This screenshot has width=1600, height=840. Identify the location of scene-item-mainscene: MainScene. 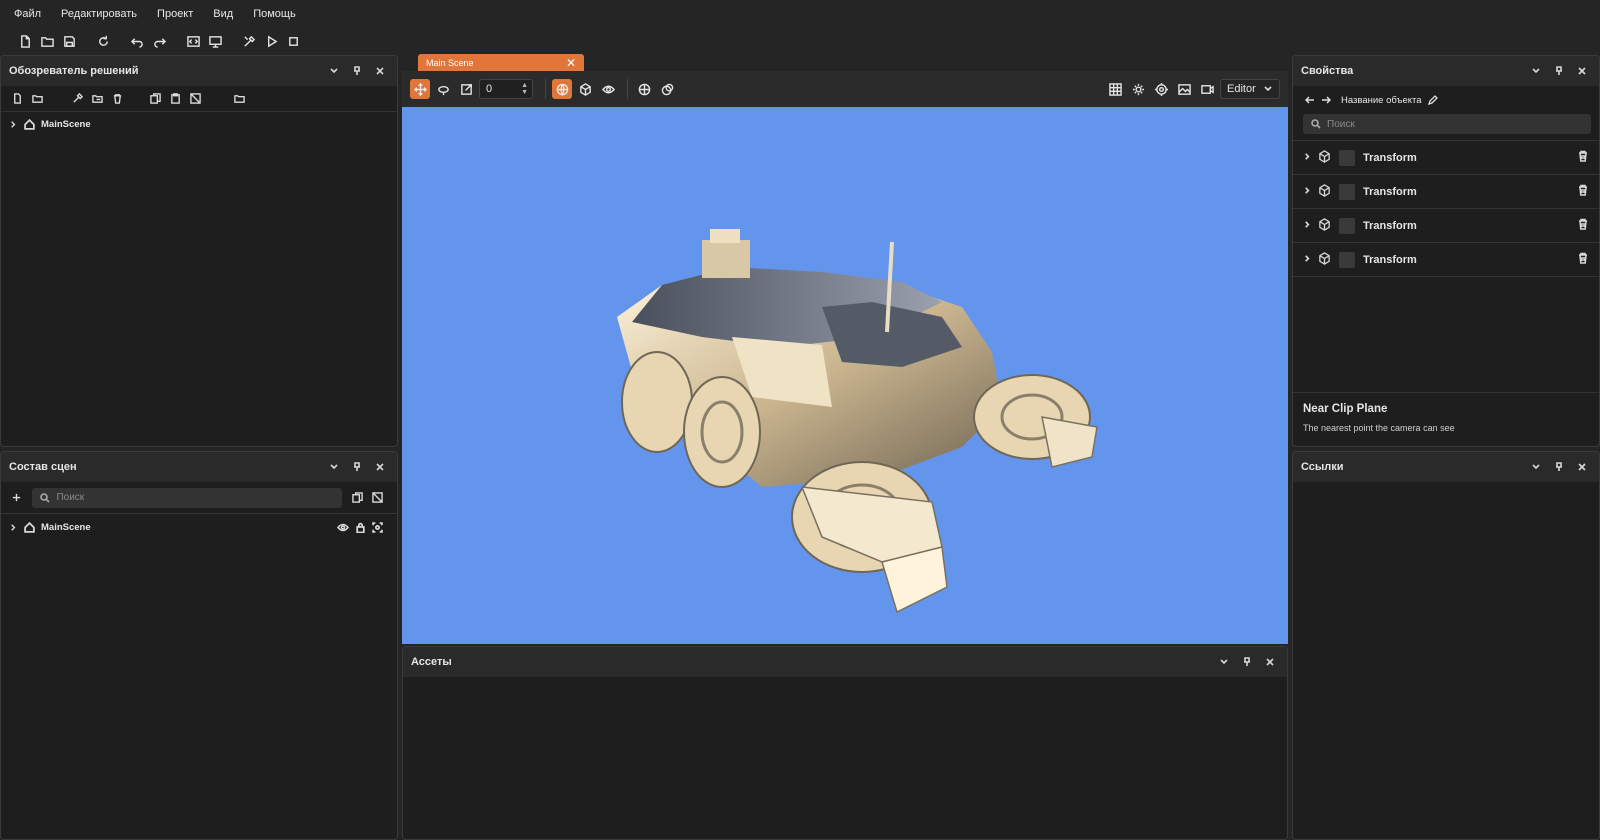
(199, 527).